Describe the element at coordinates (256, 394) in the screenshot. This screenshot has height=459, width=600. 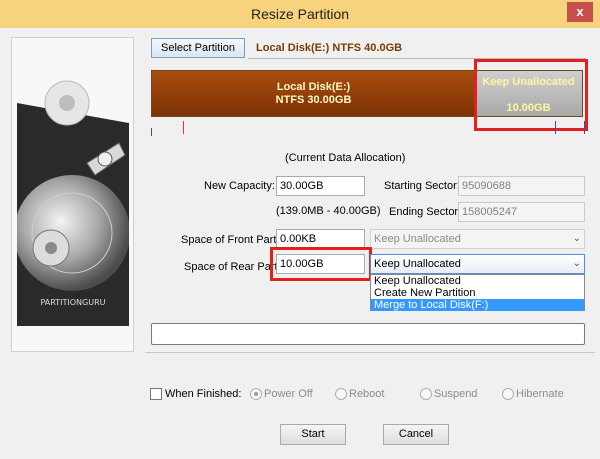
I see `power-off-radio` at that location.